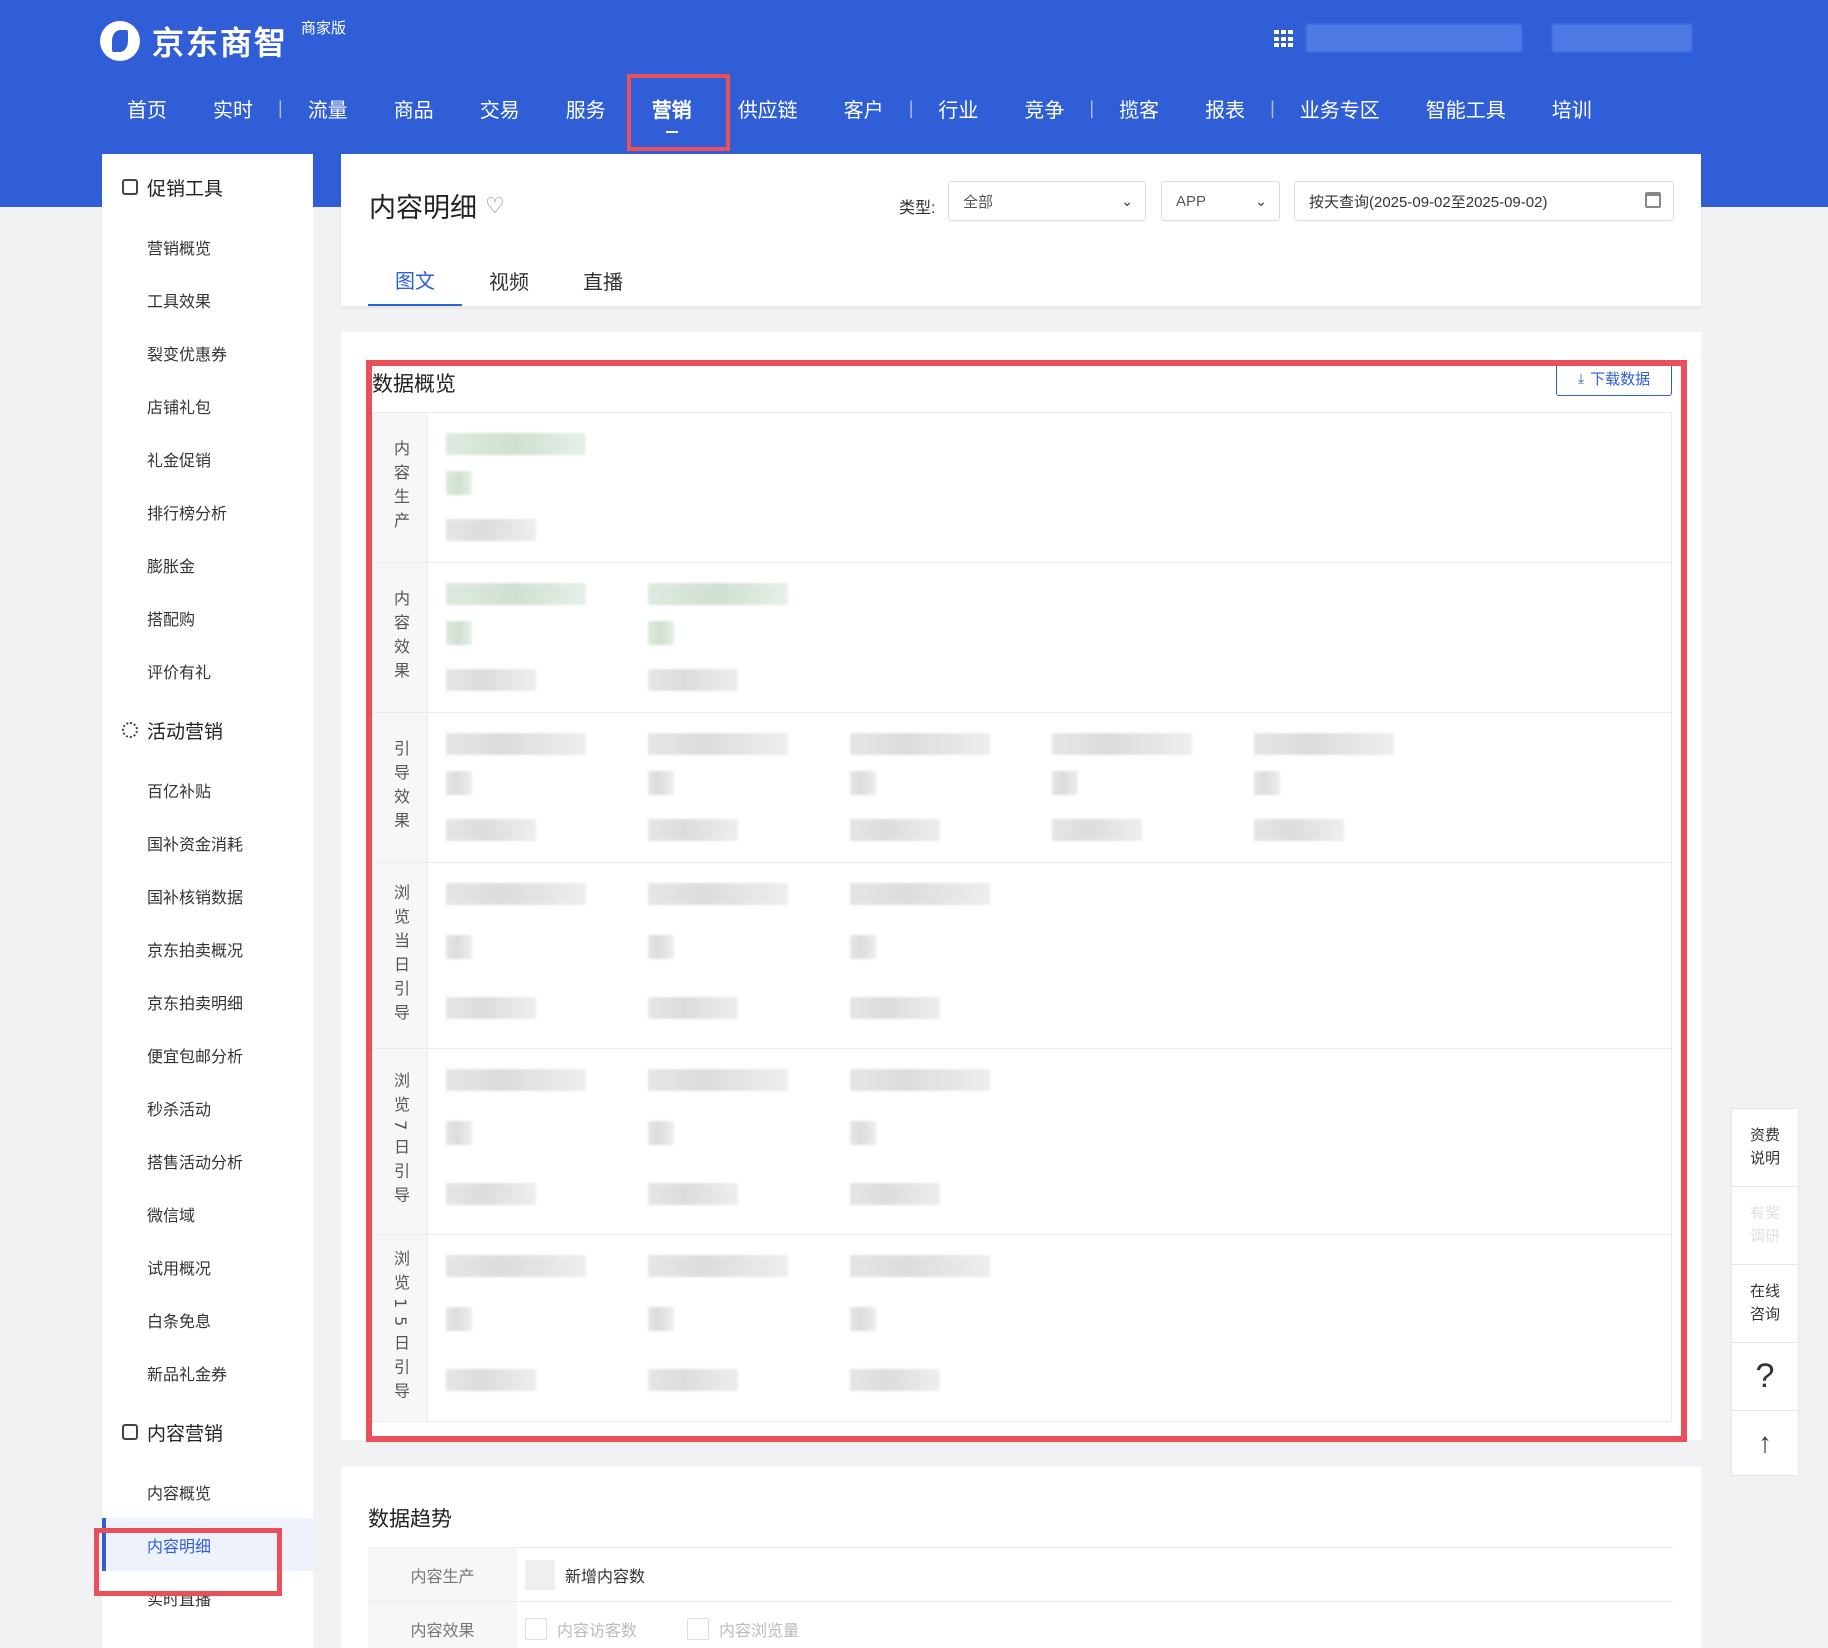 The image size is (1828, 1648). I want to click on trend-metric-option: 内容访客数, so click(581, 1629).